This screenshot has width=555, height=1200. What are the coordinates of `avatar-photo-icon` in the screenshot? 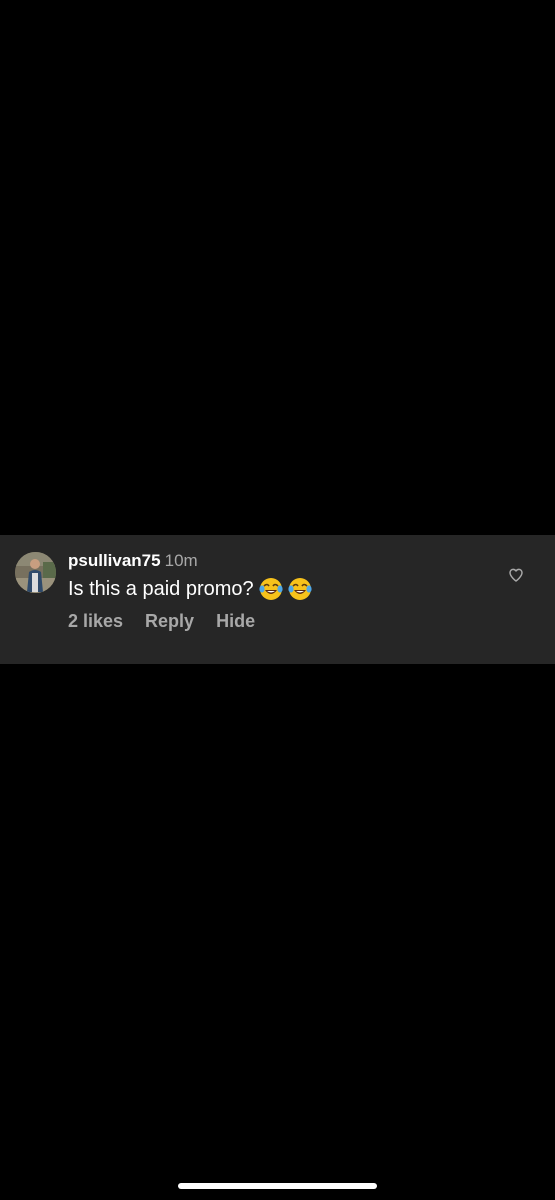 It's located at (35, 572).